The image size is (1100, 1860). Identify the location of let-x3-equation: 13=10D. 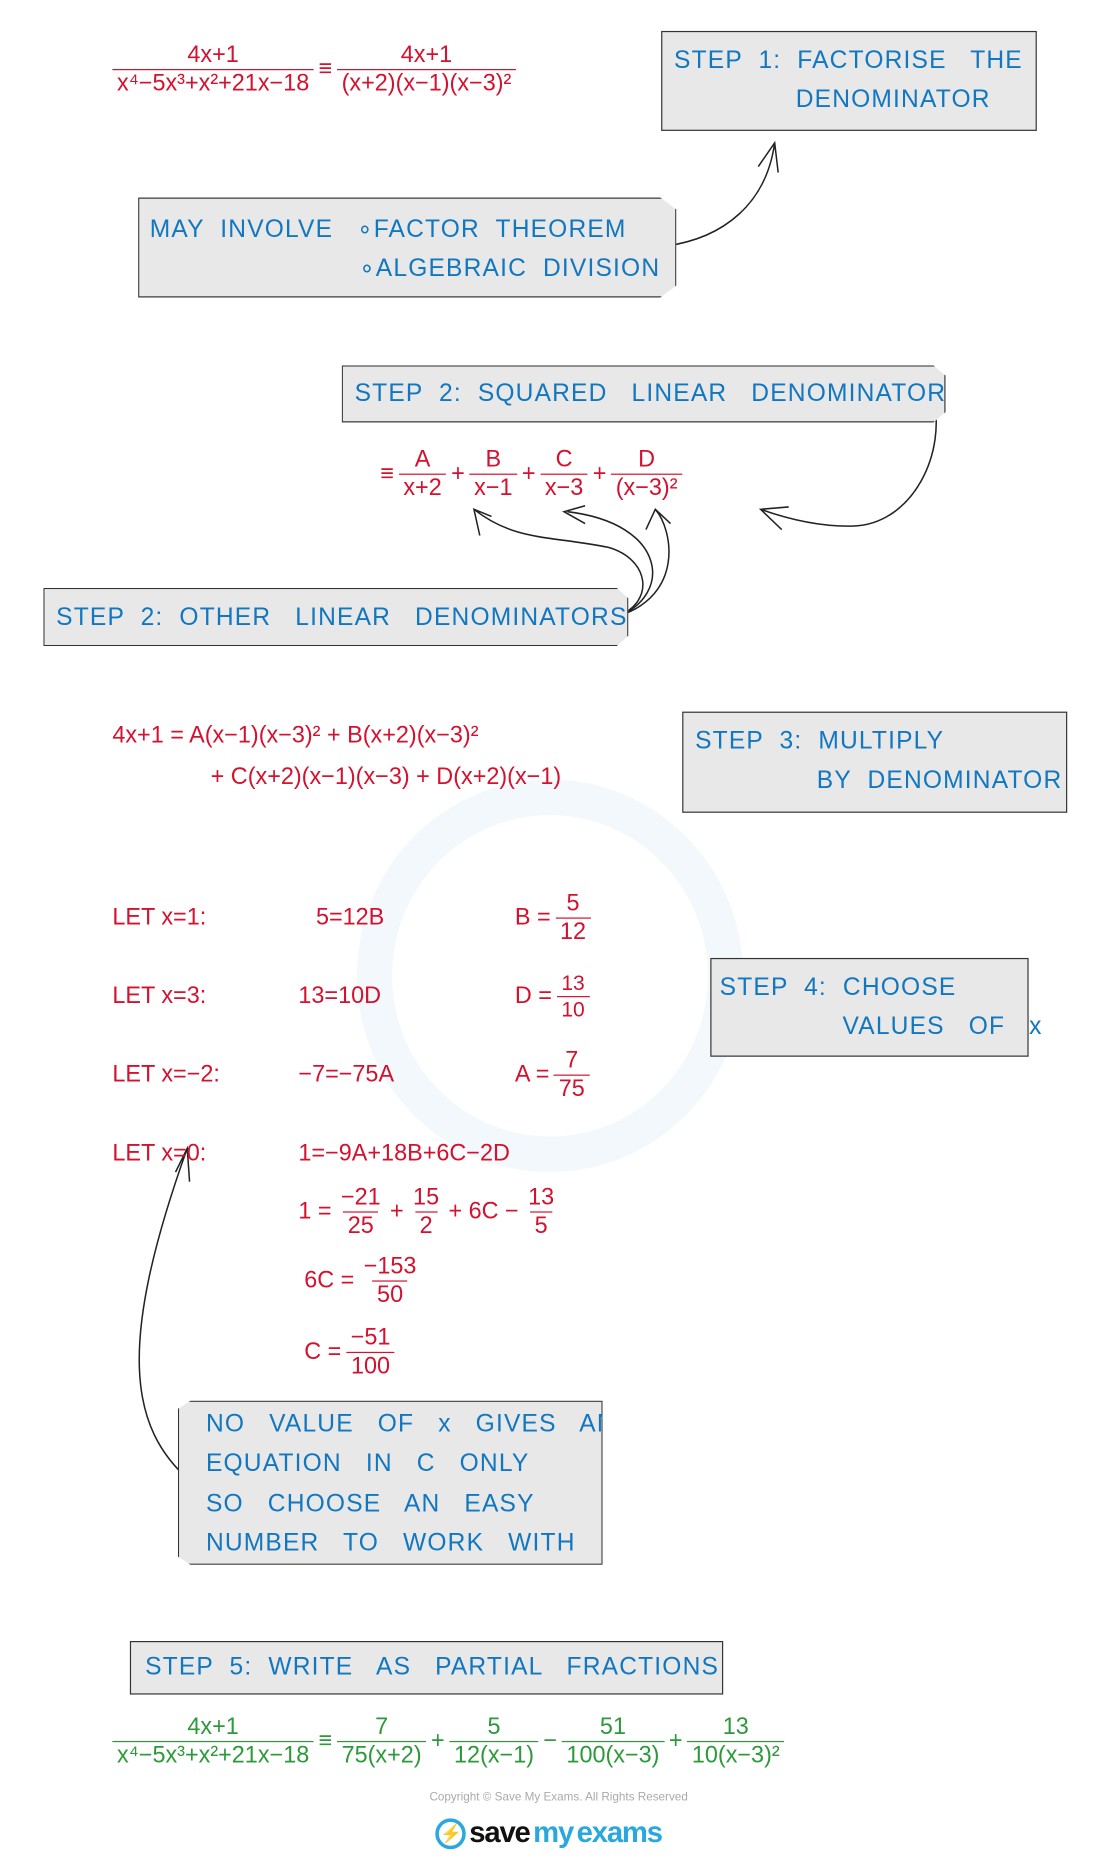
(340, 996).